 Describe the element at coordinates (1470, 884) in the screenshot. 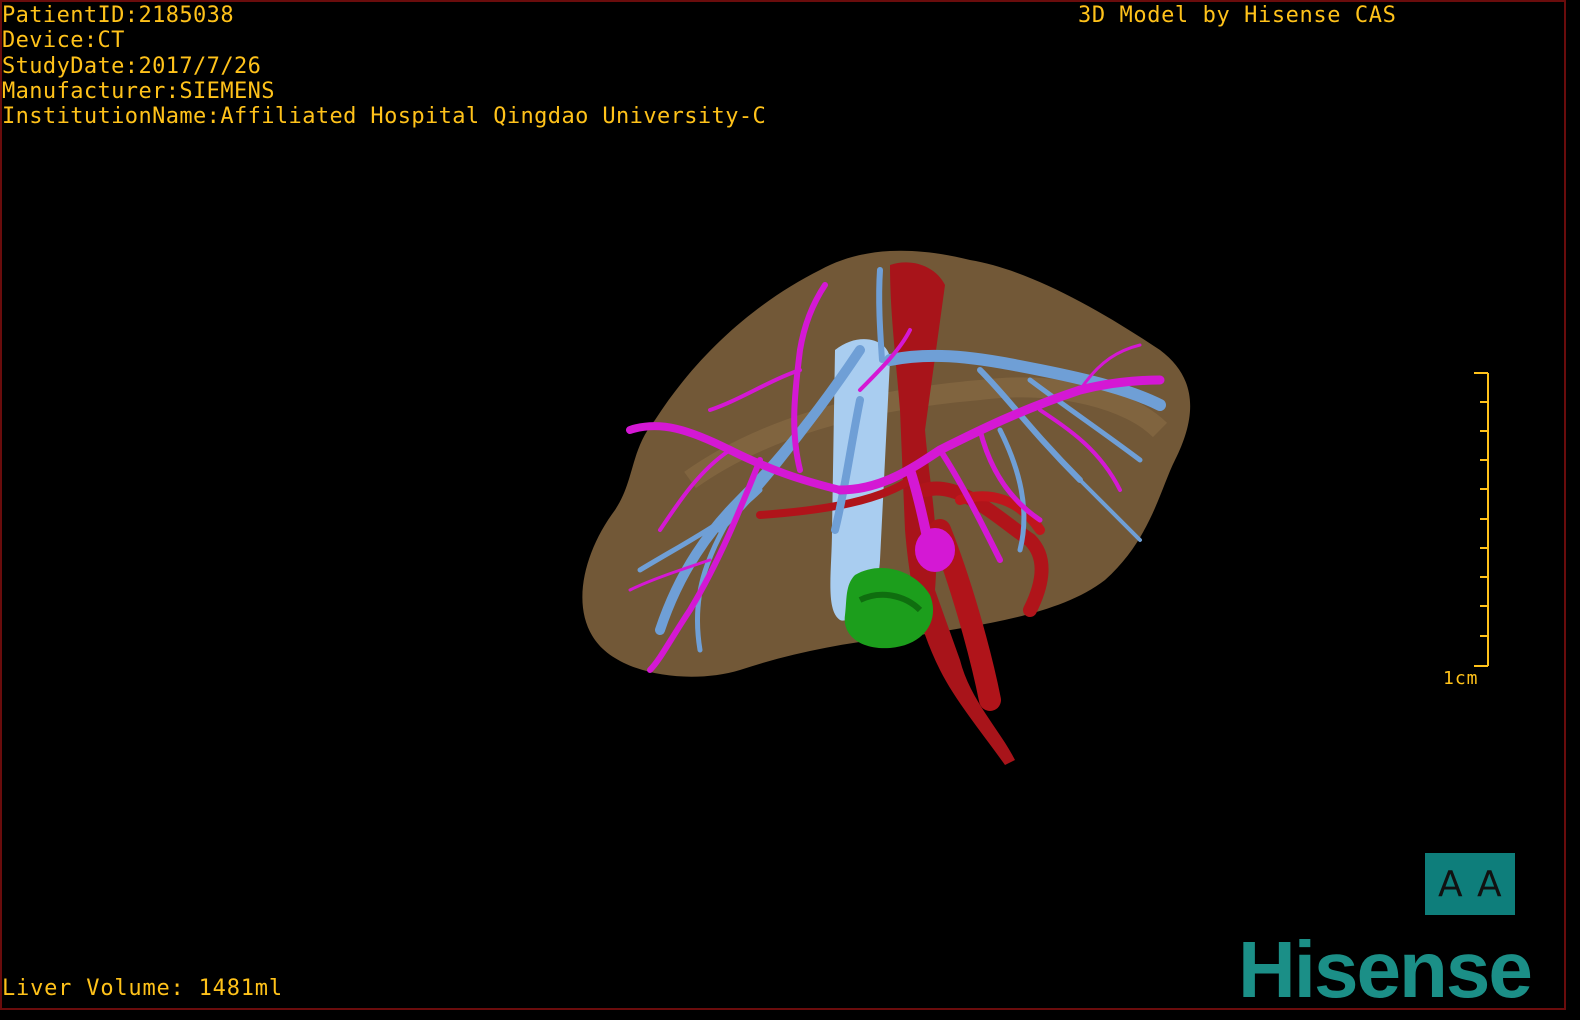

I see `orientation-toggle-button: A A` at that location.